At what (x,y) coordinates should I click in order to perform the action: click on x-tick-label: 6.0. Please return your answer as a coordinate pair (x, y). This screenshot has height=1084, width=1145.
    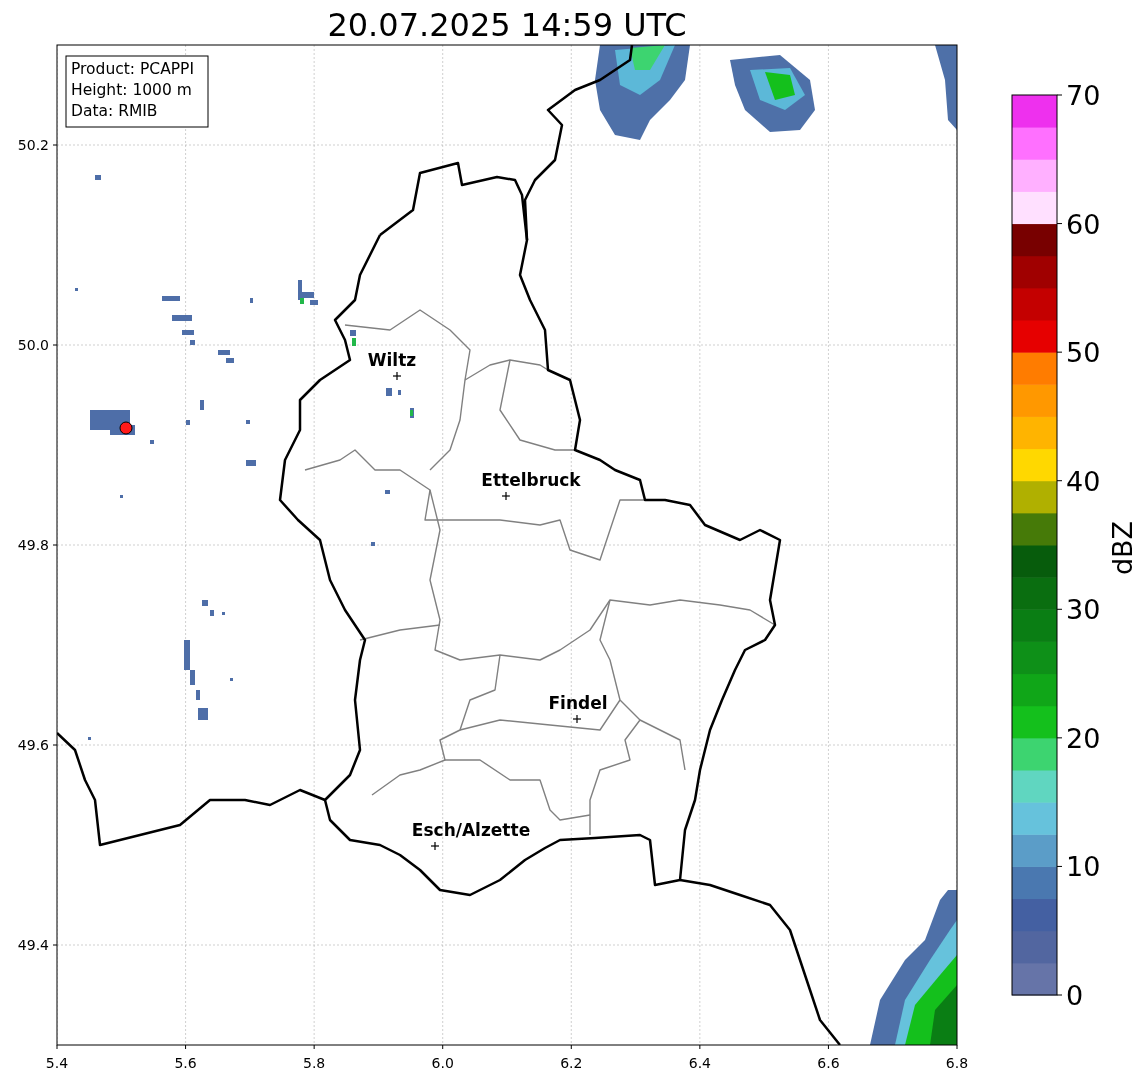
    Looking at the image, I should click on (442, 1063).